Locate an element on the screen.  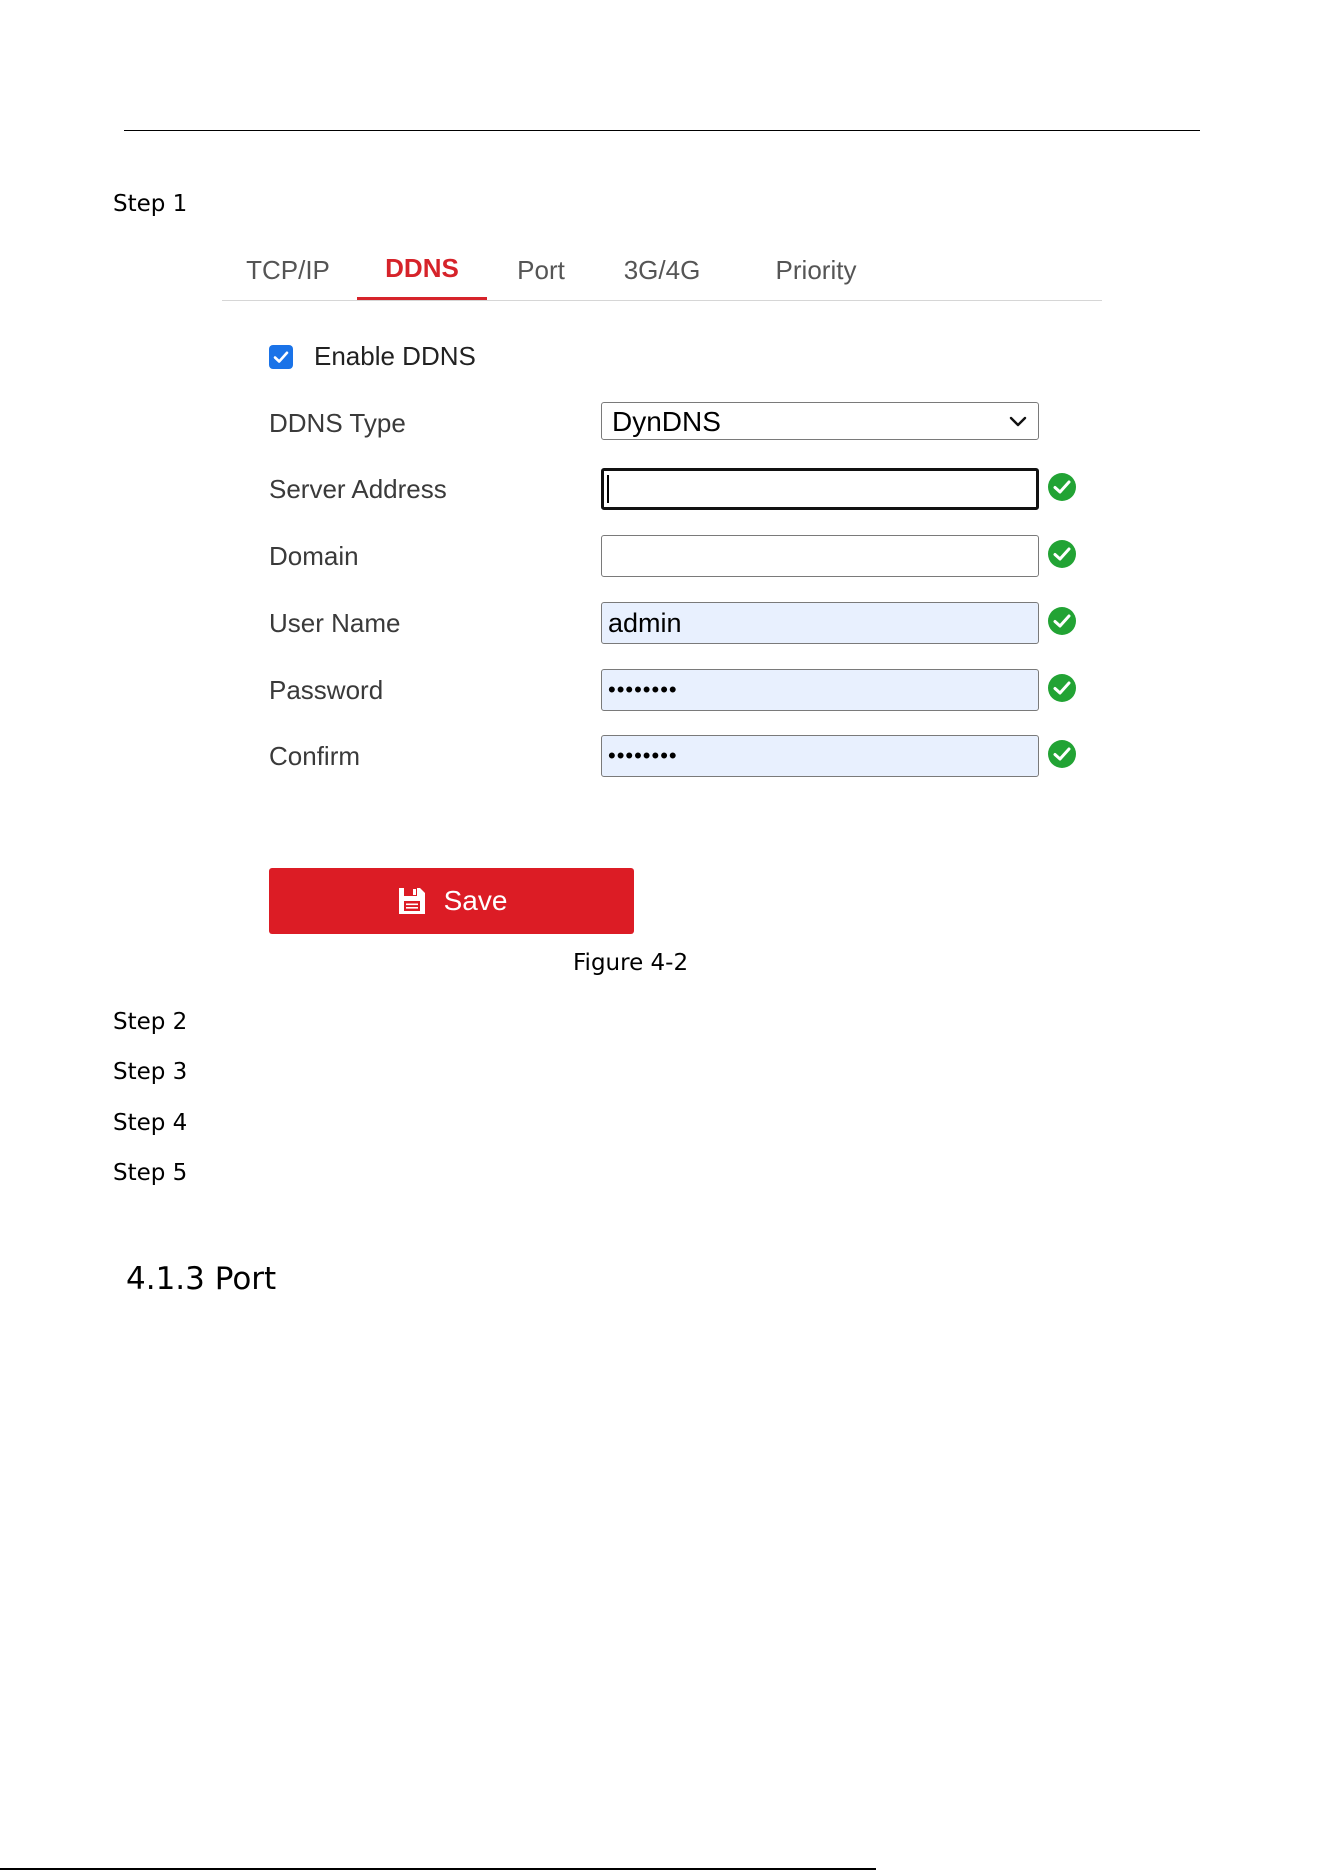
save-button: Save is located at coordinates (451, 901).